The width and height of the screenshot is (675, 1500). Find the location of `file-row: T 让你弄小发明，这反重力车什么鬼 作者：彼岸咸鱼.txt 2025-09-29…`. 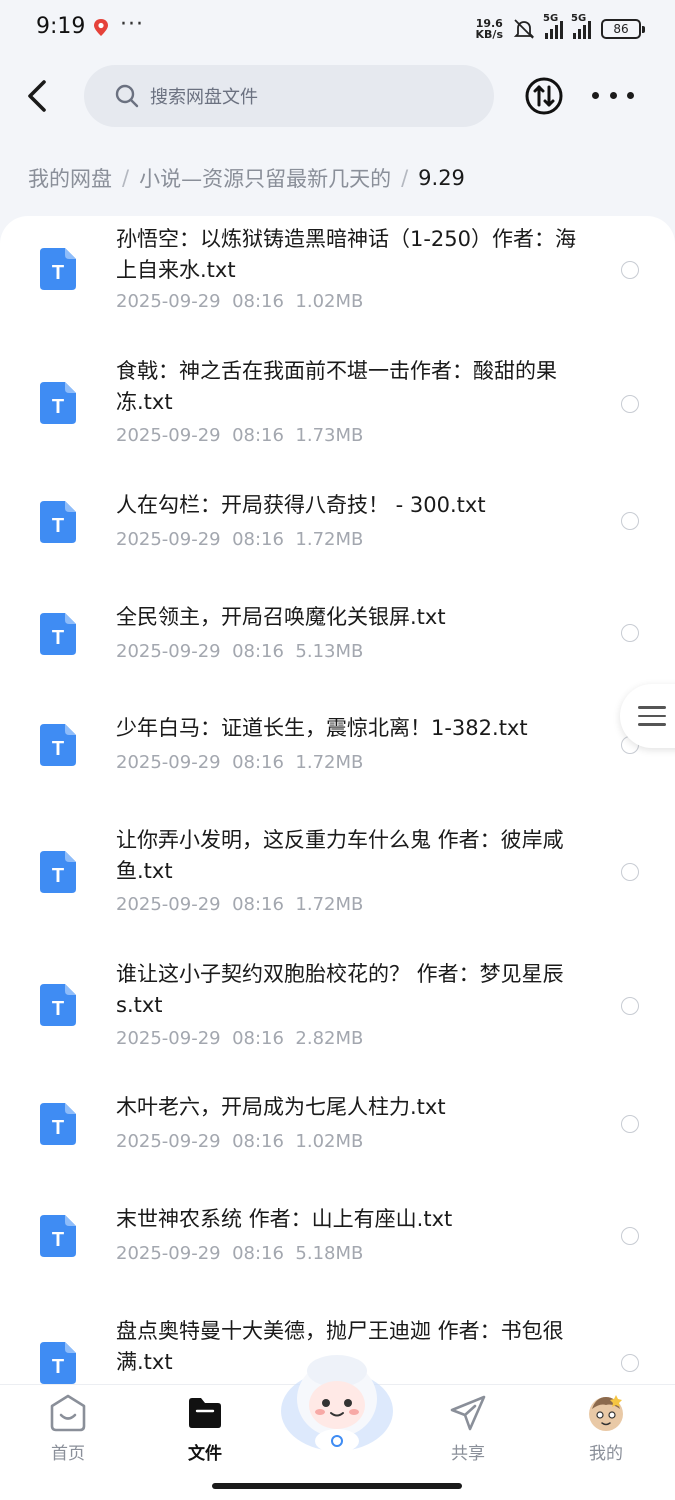

file-row: T 让你弄小发明，这反重力车什么鬼 作者：彼岸咸鱼.txt 2025-09-29… is located at coordinates (337, 869).